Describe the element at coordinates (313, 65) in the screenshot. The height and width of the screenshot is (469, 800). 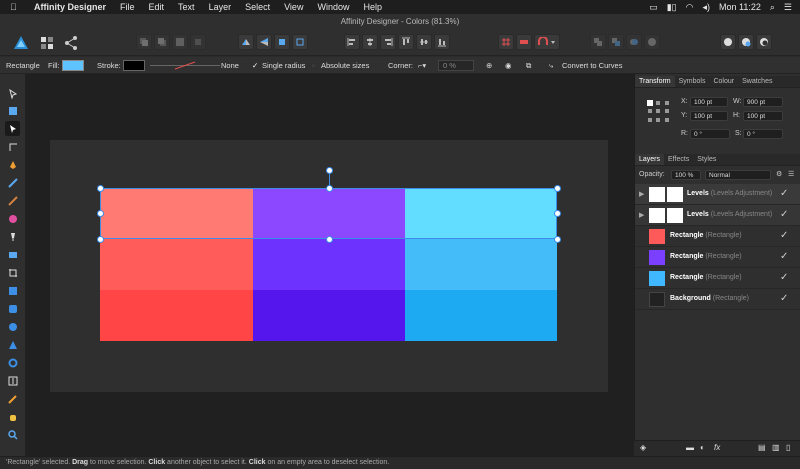
I see `absolute-sizes-checkbox: ▫` at that location.